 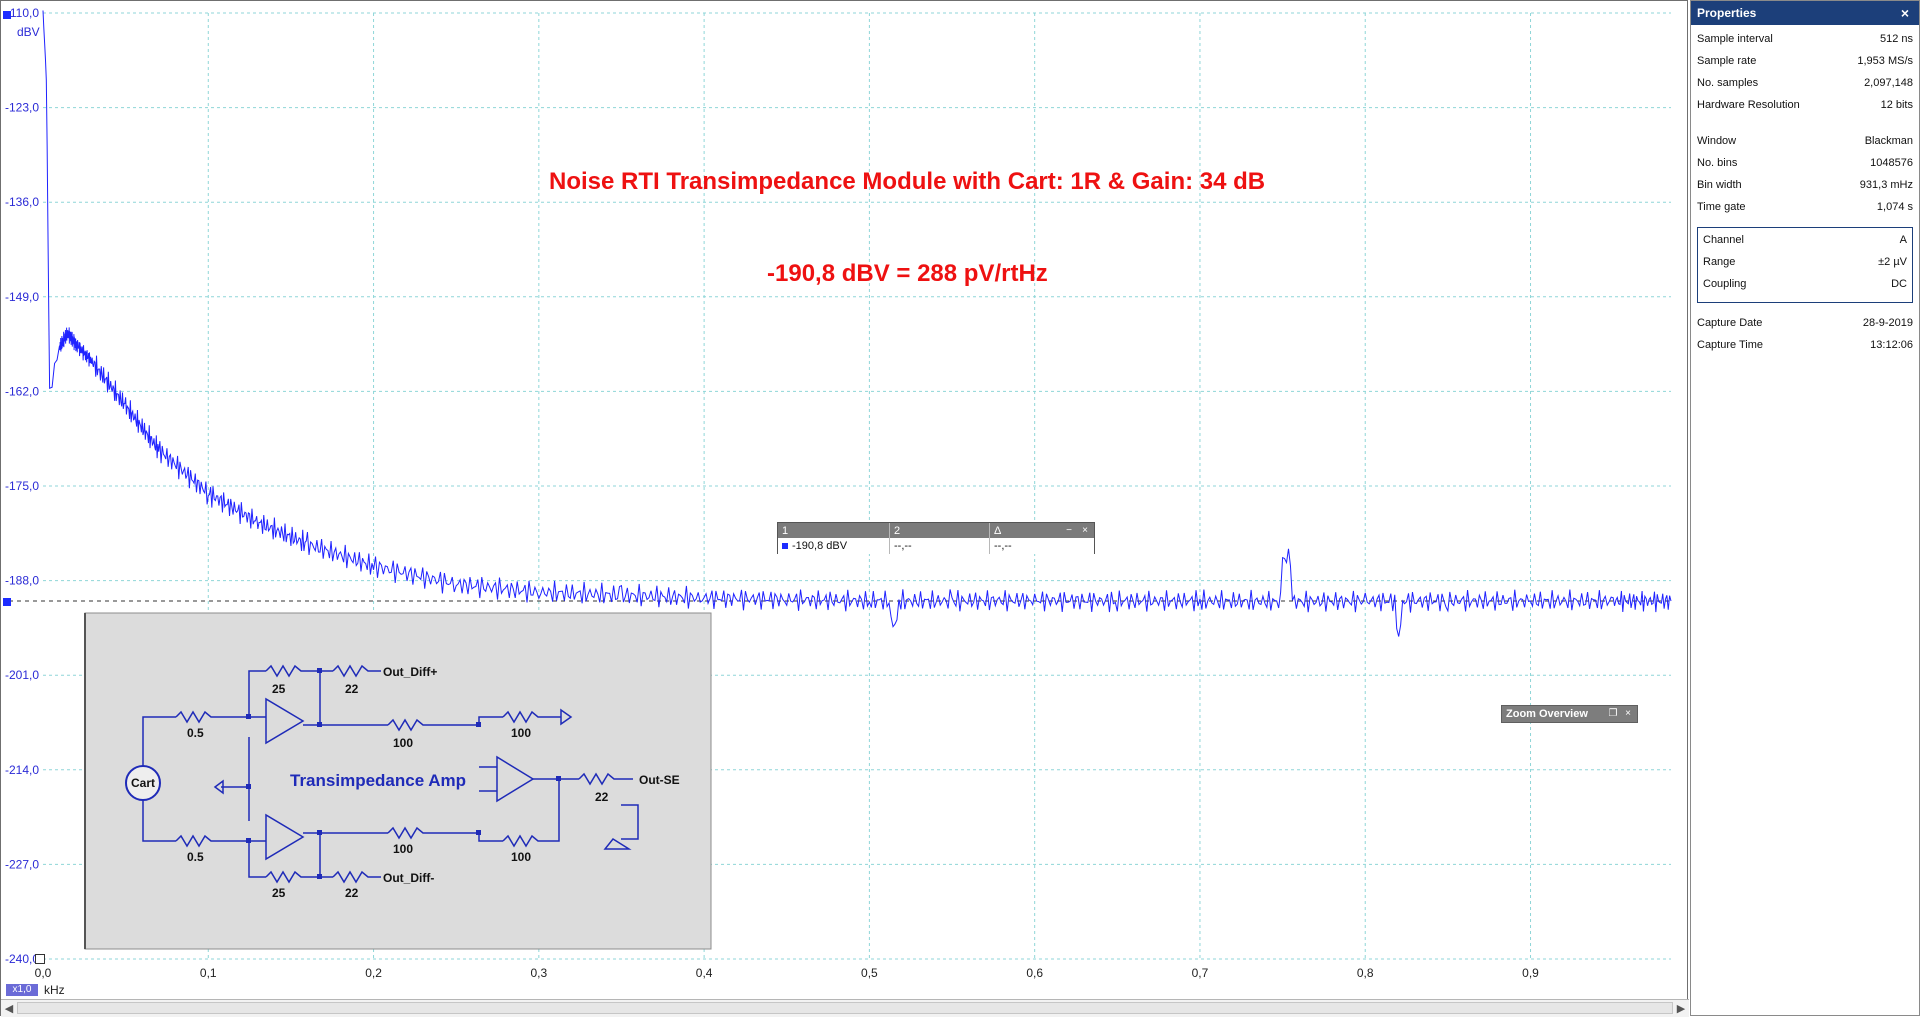 What do you see at coordinates (1805, 13) in the screenshot?
I see `properties-header: Properties ×` at bounding box center [1805, 13].